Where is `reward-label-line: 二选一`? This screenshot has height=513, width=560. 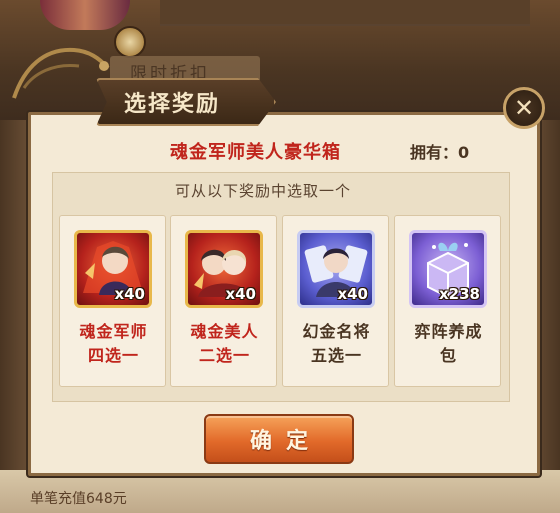 reward-label-line: 二选一 is located at coordinates (224, 355).